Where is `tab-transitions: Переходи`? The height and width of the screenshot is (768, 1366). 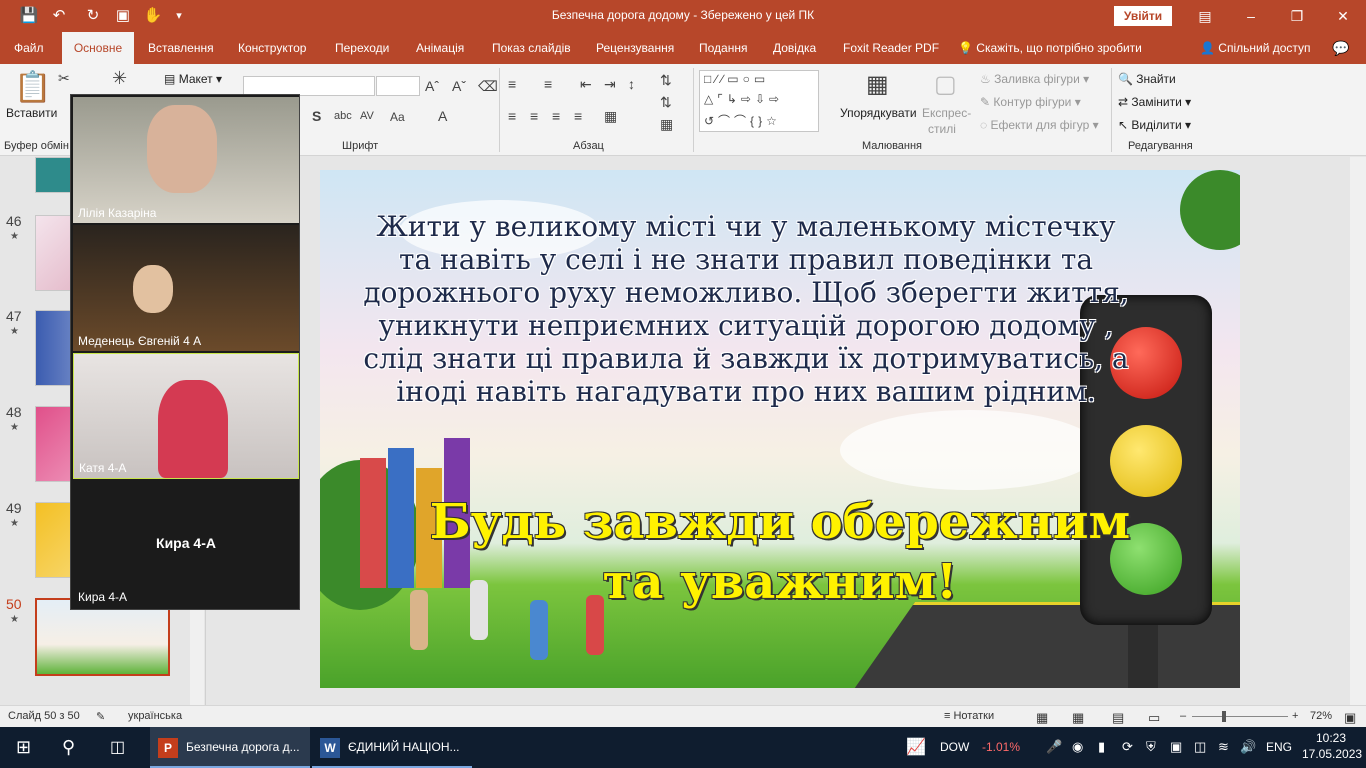 tab-transitions: Переходи is located at coordinates (362, 48).